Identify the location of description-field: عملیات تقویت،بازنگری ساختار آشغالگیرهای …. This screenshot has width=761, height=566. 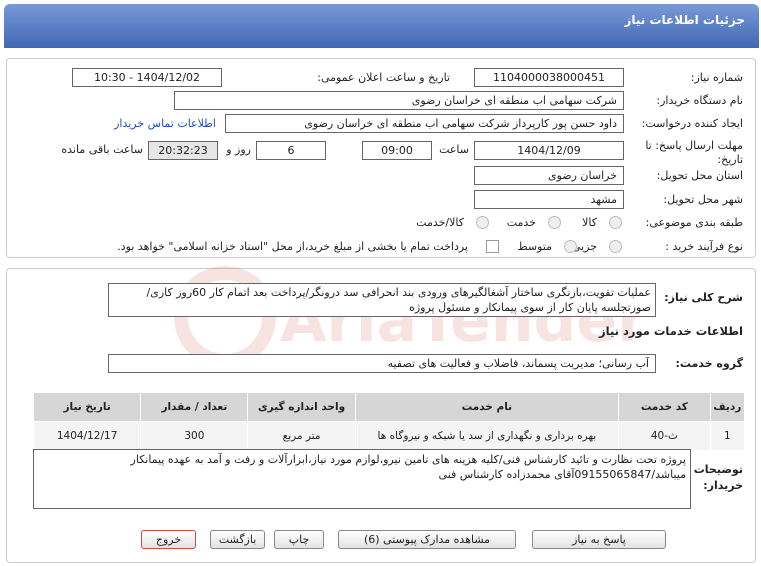
(382, 300).